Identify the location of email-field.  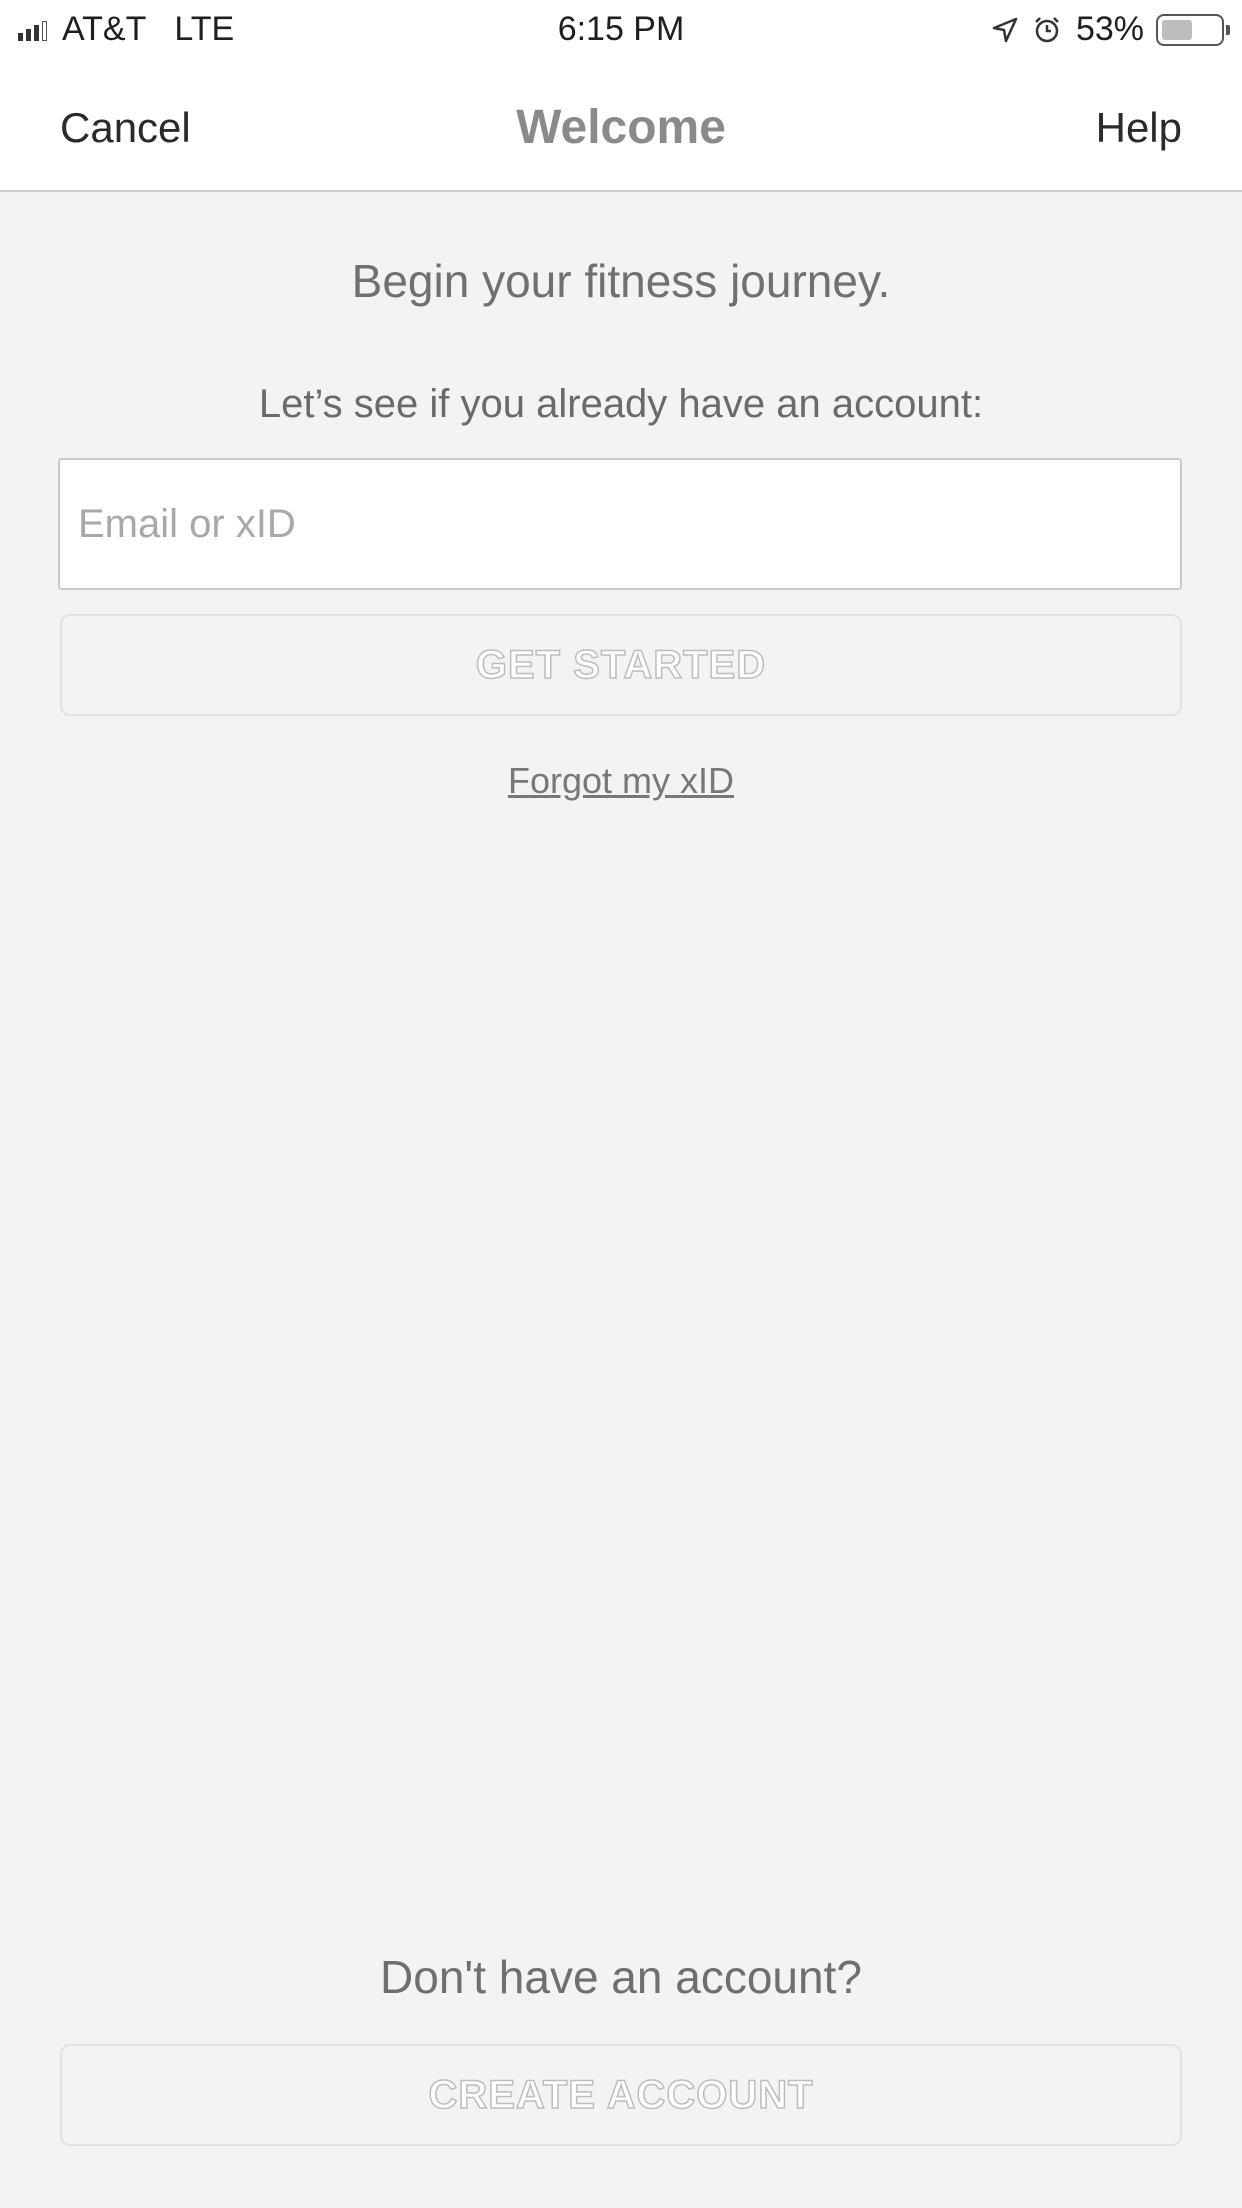
(620, 524).